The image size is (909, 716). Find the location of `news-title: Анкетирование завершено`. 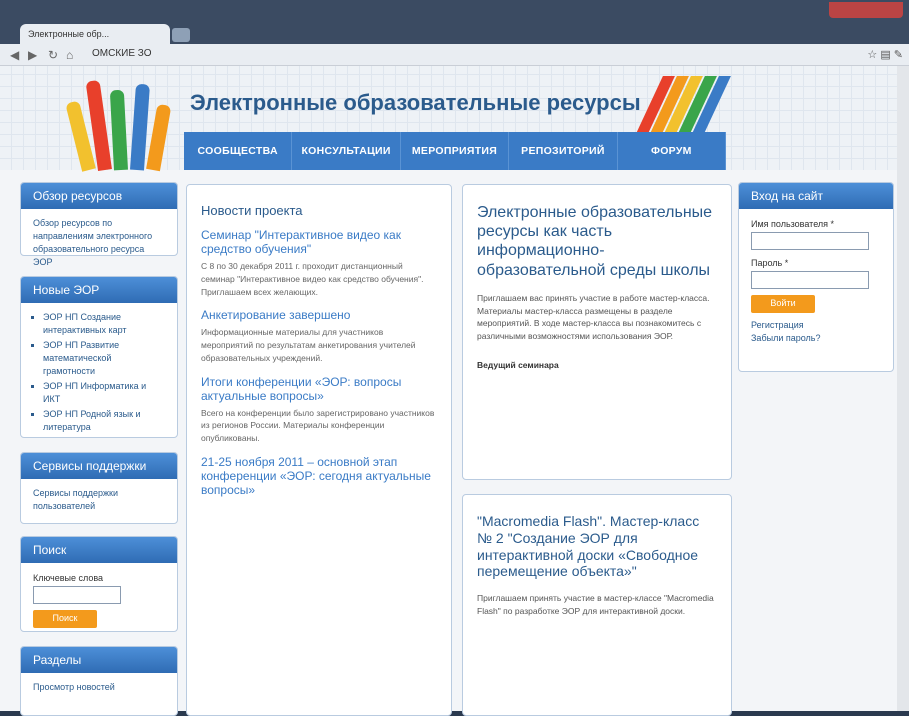

news-title: Анкетирование завершено is located at coordinates (319, 315).